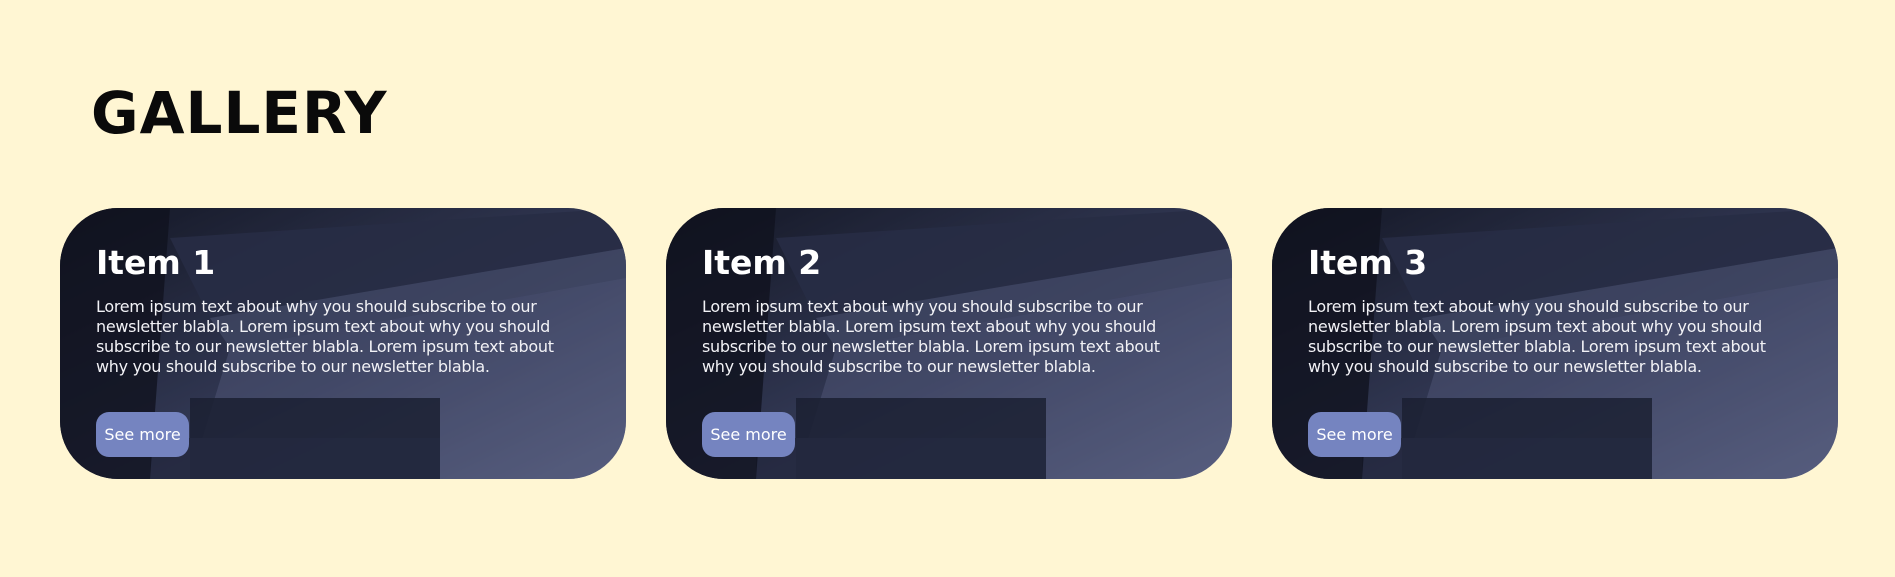 This screenshot has width=1895, height=577. What do you see at coordinates (1368, 262) in the screenshot?
I see `card-title: Item 3` at bounding box center [1368, 262].